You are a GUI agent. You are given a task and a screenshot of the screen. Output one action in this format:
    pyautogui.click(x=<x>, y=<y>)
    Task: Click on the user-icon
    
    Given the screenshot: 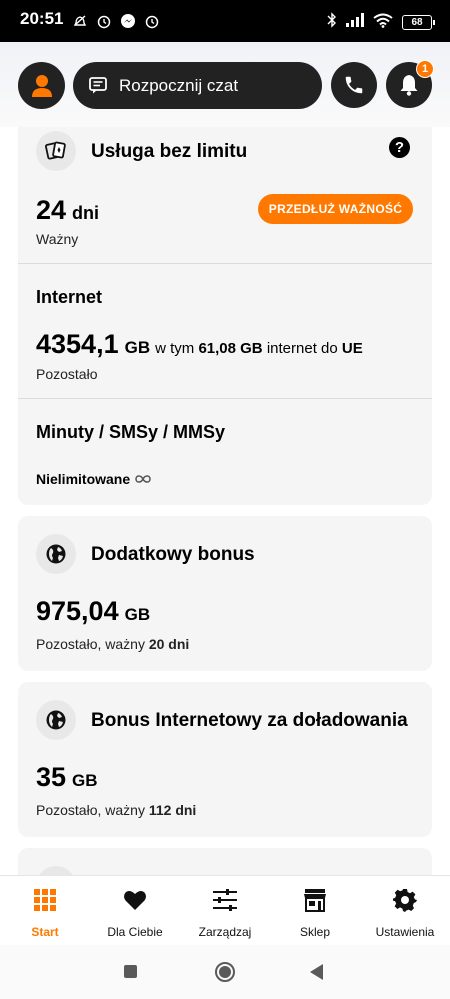 What is the action you would take?
    pyautogui.click(x=41, y=85)
    